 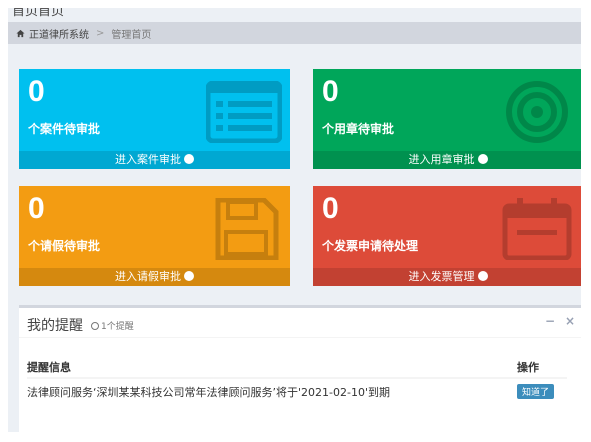 I want to click on reminders-count: 1个提醒, so click(x=112, y=325).